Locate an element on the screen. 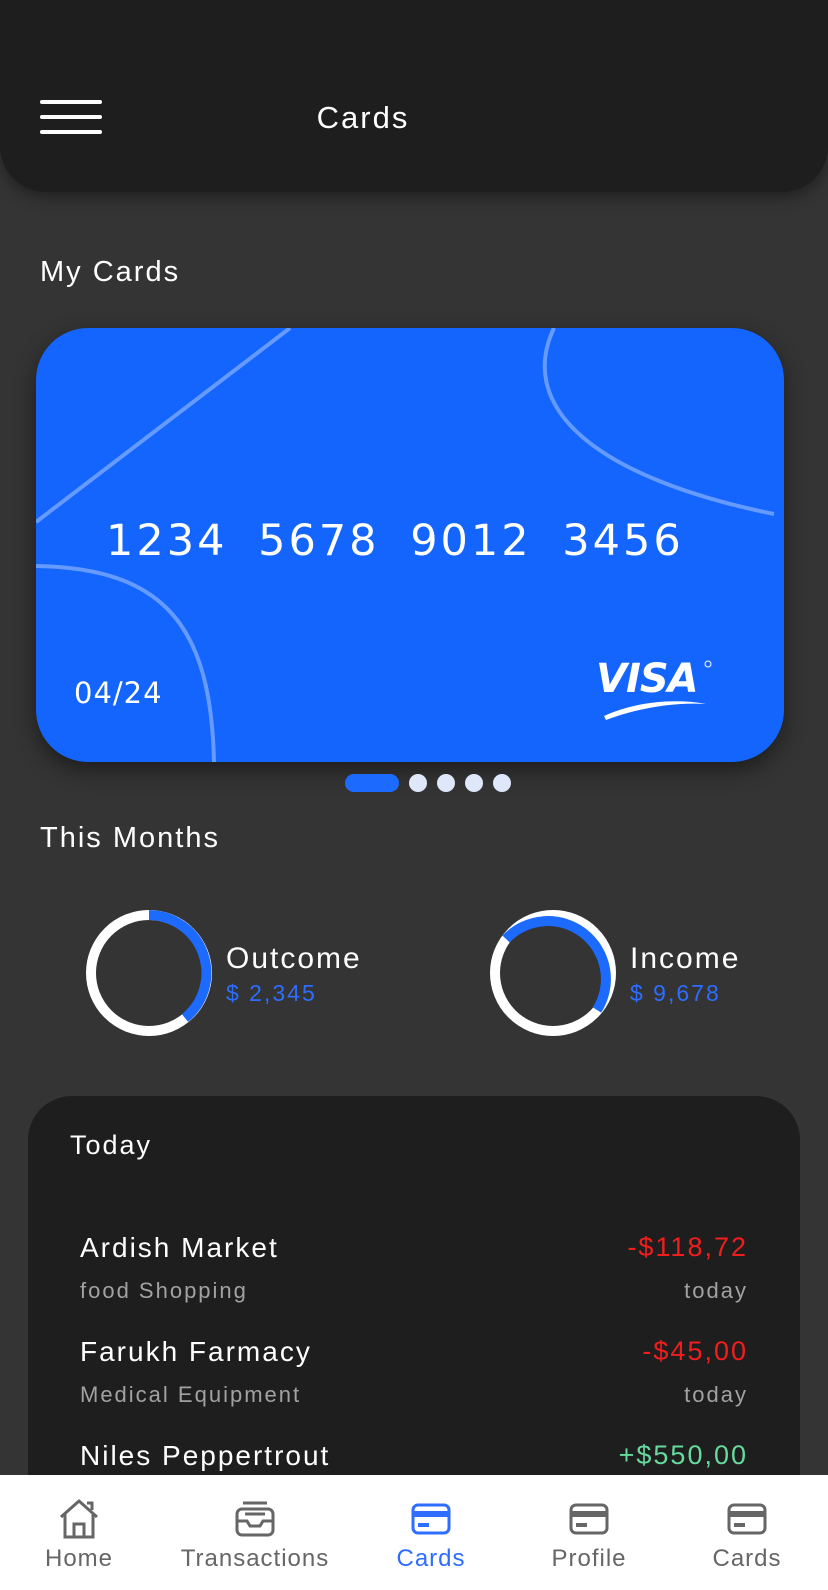  card-pagination is located at coordinates (414, 783).